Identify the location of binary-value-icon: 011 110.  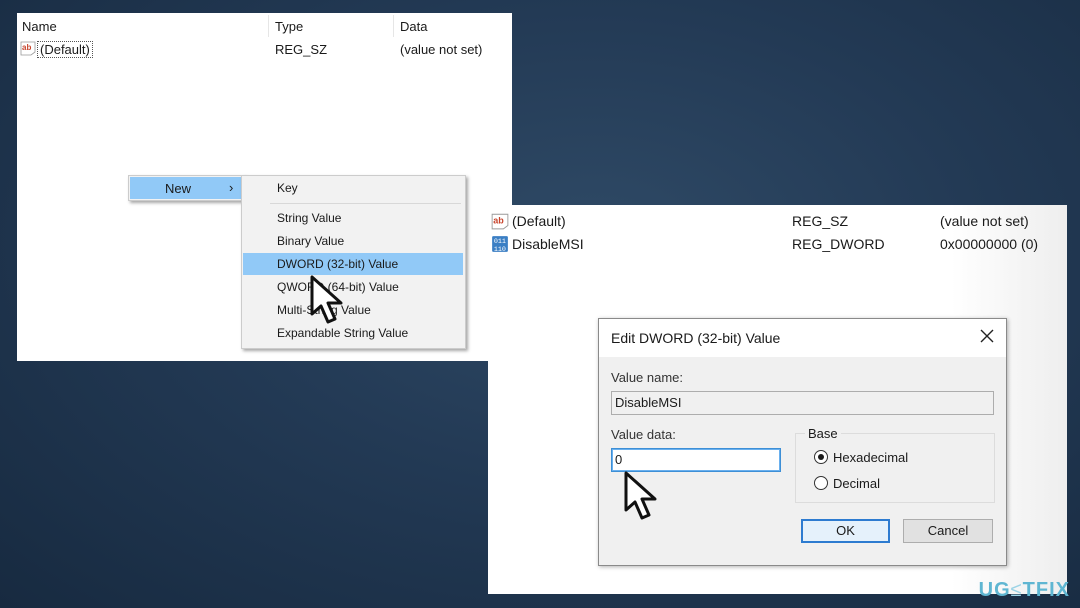
(500, 244).